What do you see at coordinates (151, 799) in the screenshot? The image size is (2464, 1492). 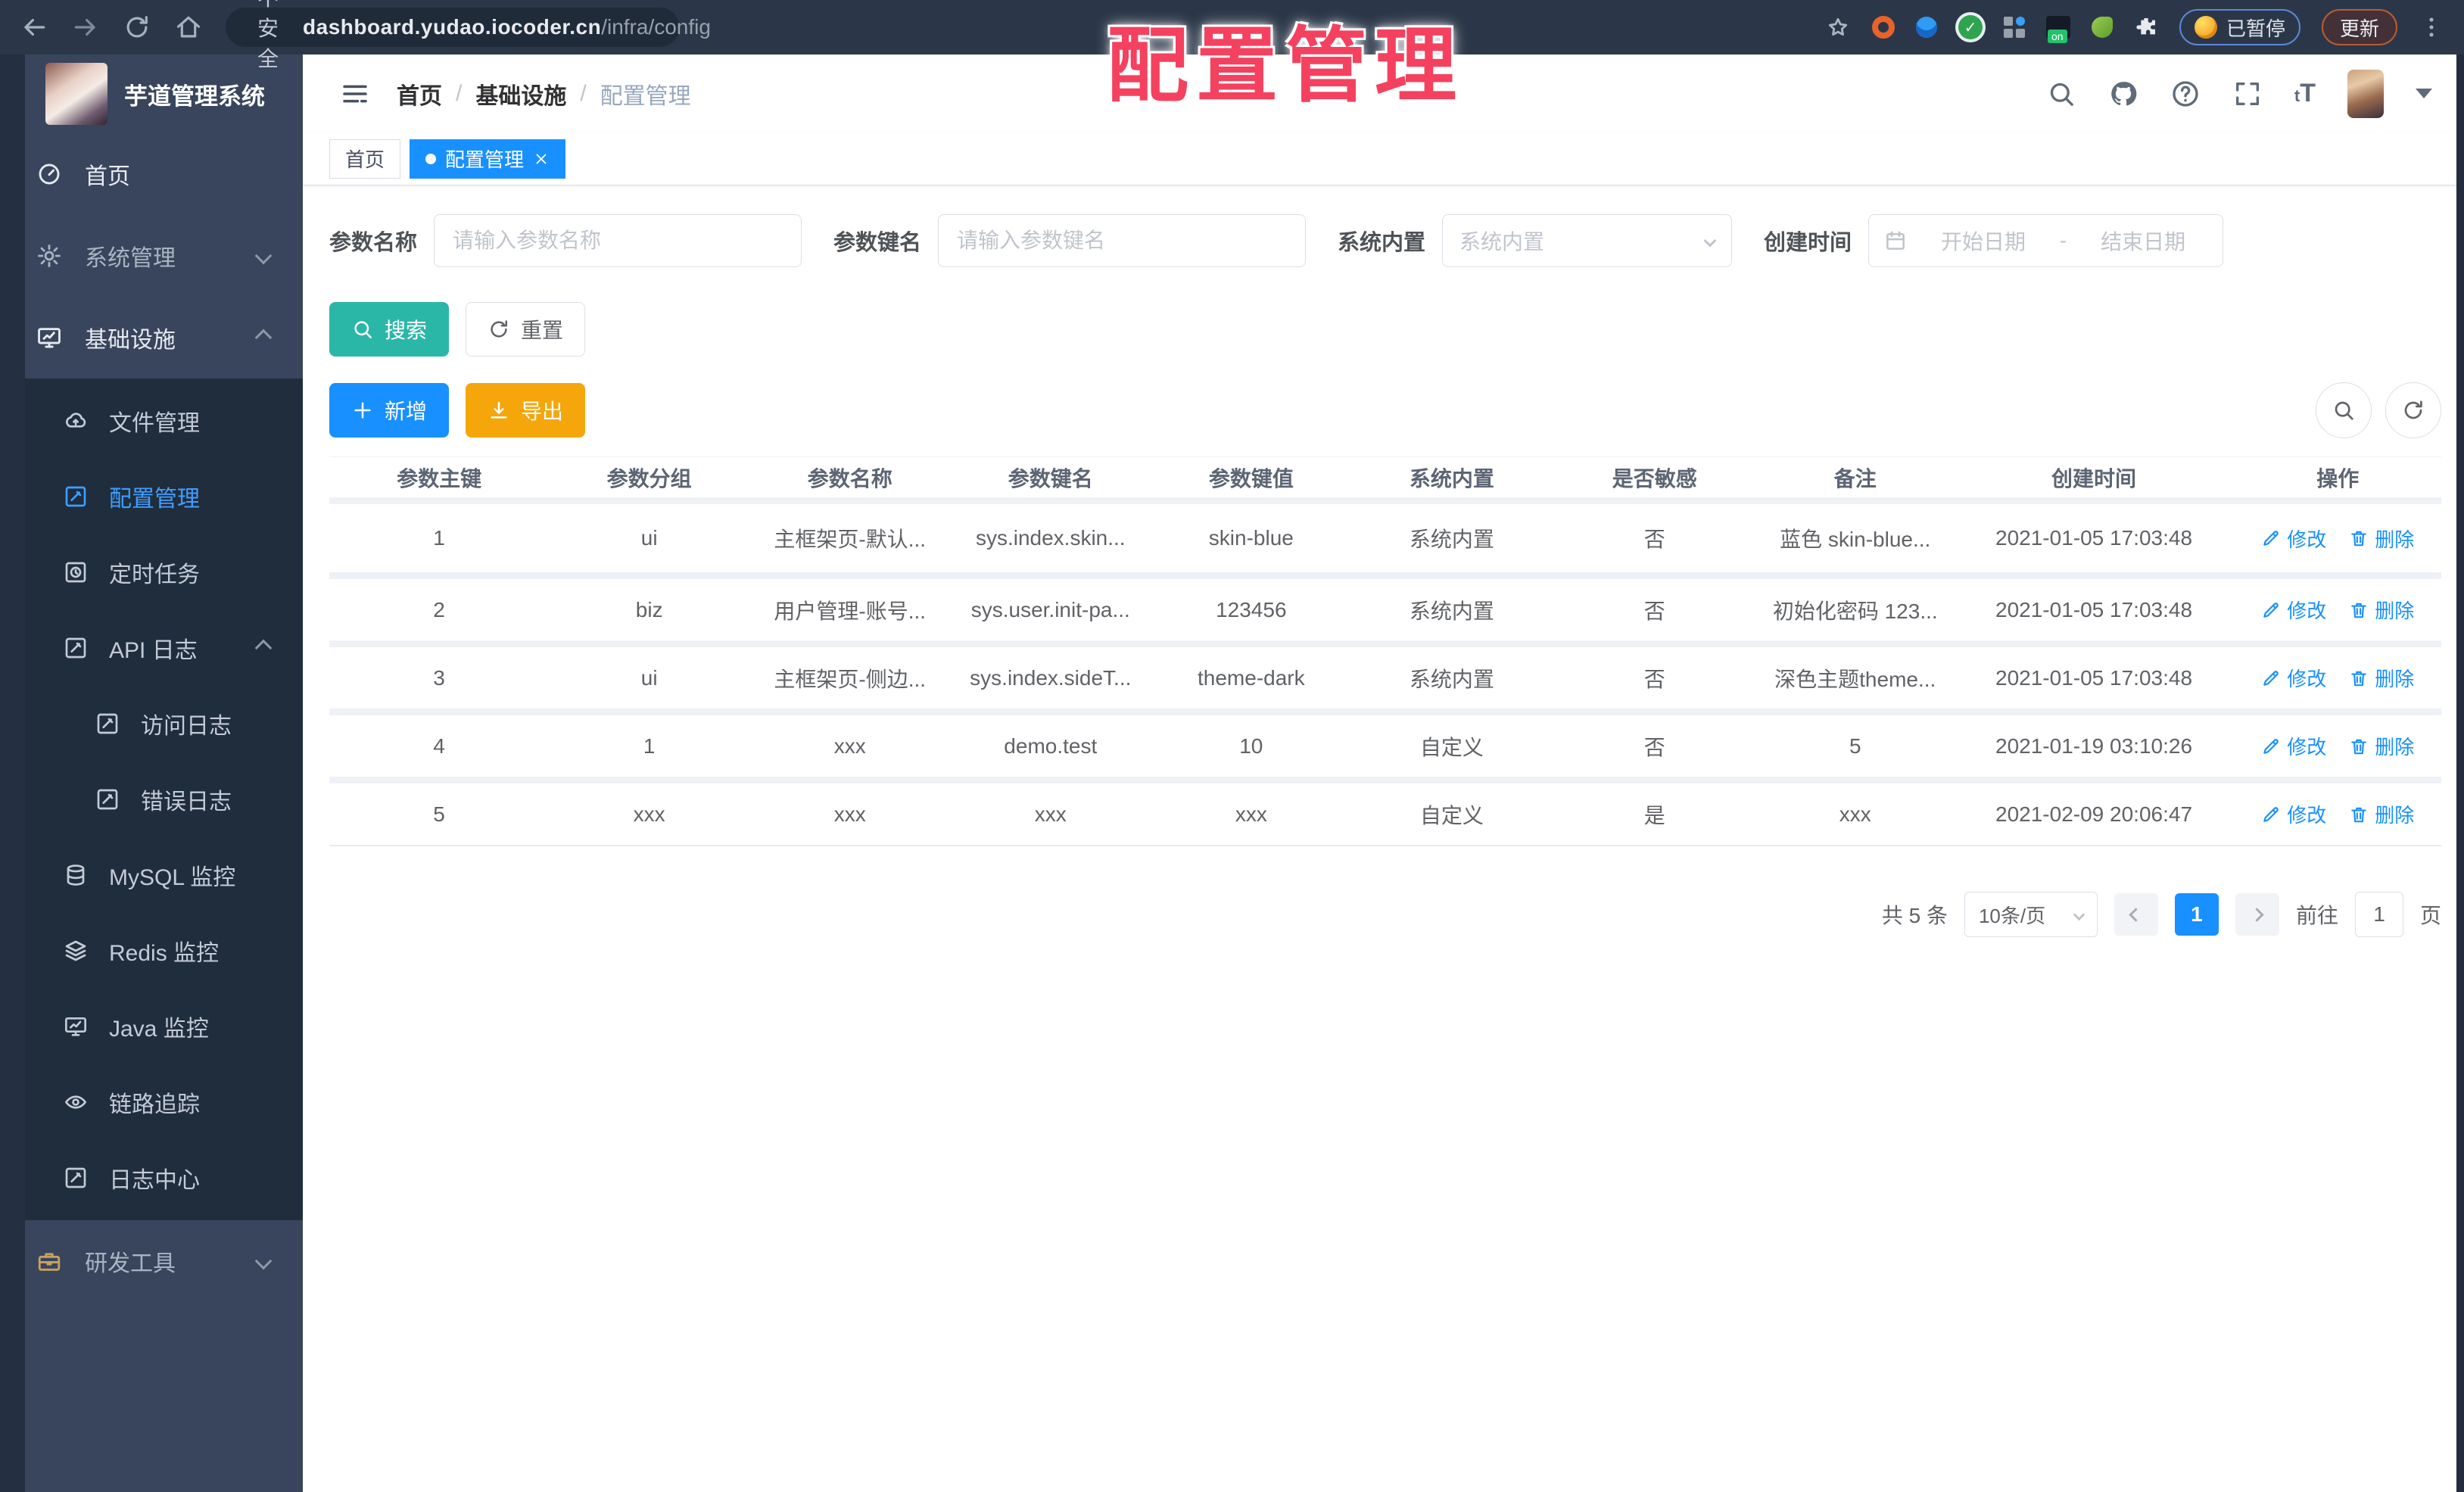 I see `sidebar-item-error-log: 错误日志` at bounding box center [151, 799].